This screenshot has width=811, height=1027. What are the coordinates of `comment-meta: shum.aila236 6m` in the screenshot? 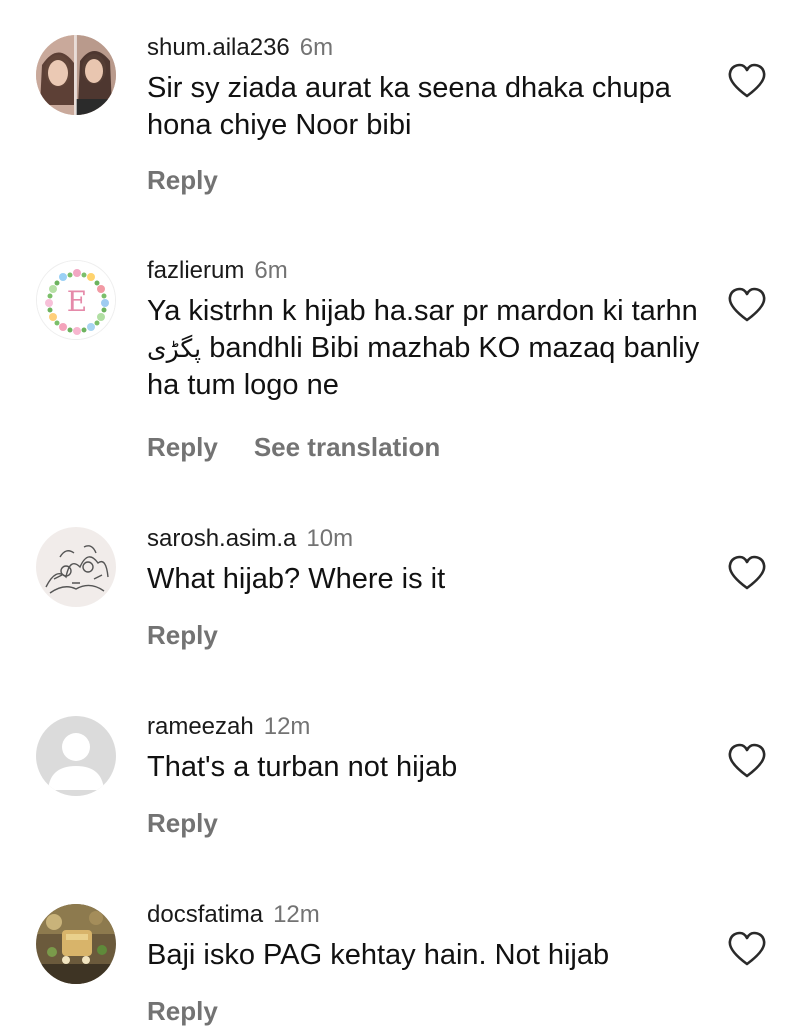 It's located at (240, 49).